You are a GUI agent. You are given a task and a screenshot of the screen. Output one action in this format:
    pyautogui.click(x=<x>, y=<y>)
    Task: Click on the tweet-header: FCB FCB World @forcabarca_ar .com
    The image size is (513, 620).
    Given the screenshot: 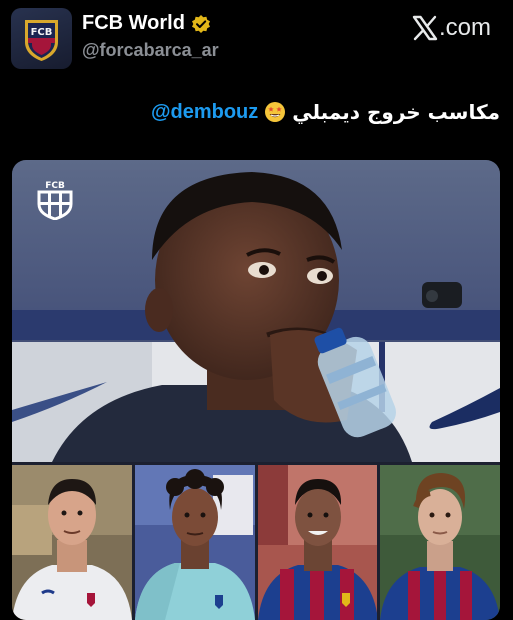 What is the action you would take?
    pyautogui.click(x=256, y=40)
    